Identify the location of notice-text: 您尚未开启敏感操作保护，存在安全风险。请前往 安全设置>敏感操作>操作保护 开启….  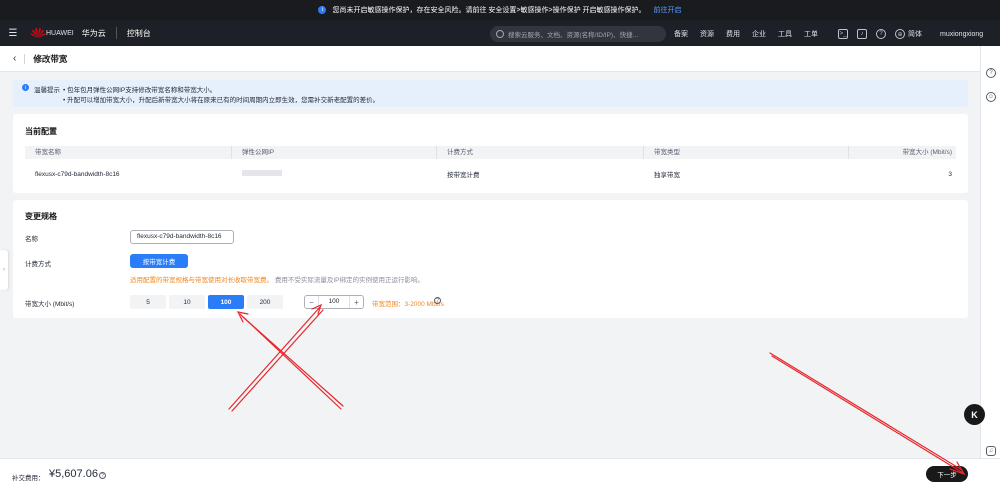
(489, 10).